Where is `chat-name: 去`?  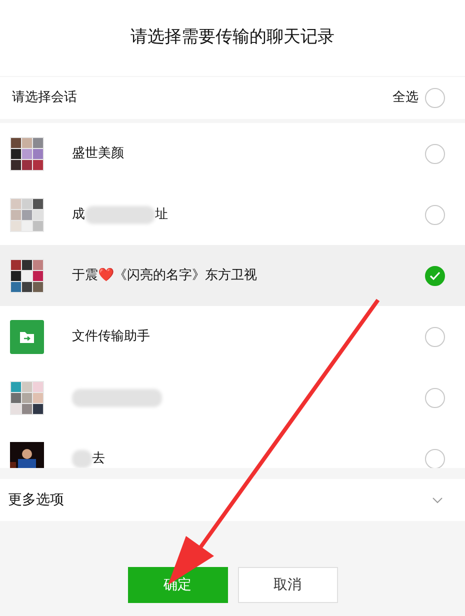 chat-name: 去 is located at coordinates (98, 459).